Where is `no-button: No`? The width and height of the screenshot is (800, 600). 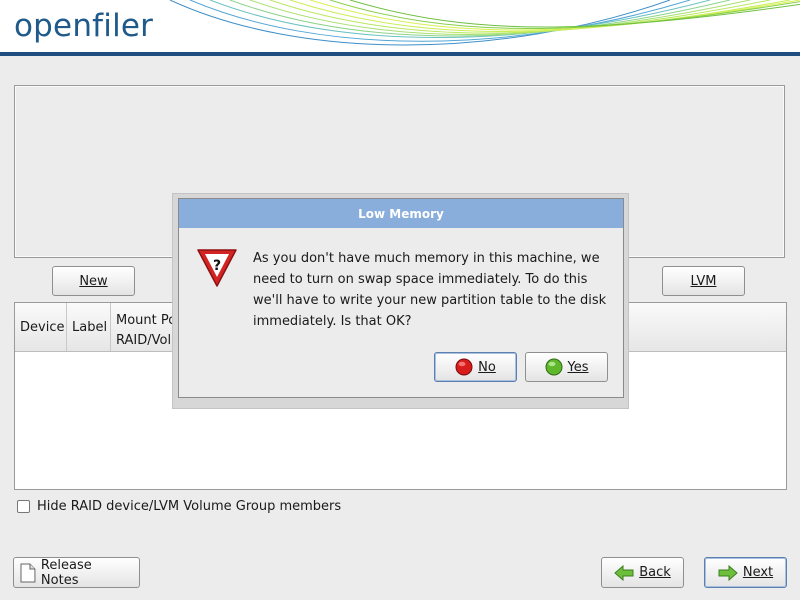 no-button: No is located at coordinates (475, 367).